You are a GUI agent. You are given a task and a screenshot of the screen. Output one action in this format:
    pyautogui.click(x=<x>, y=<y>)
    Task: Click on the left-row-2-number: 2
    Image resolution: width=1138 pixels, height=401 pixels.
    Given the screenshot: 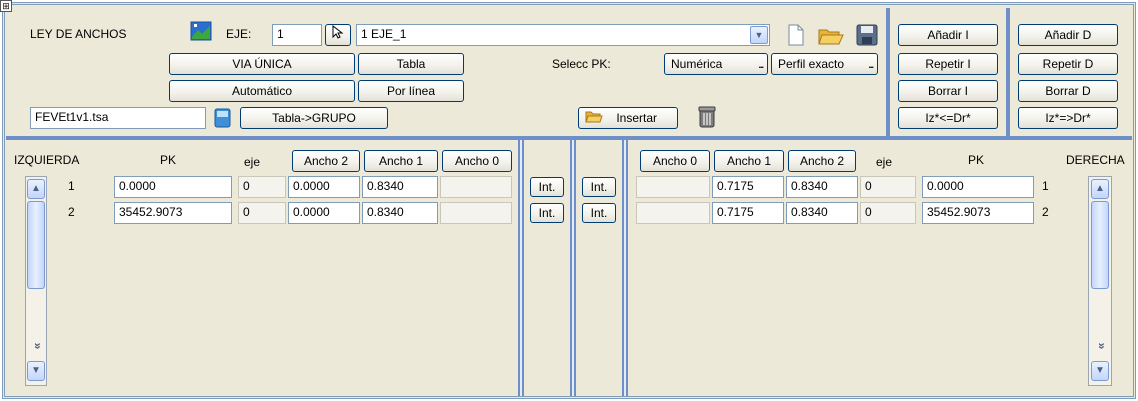 What is the action you would take?
    pyautogui.click(x=71, y=212)
    